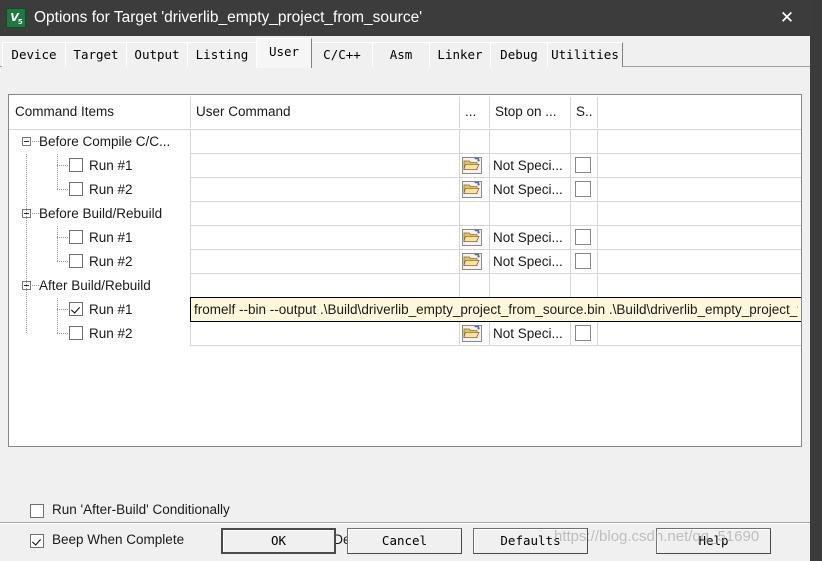  I want to click on user-command-edit-cell, so click(495, 309).